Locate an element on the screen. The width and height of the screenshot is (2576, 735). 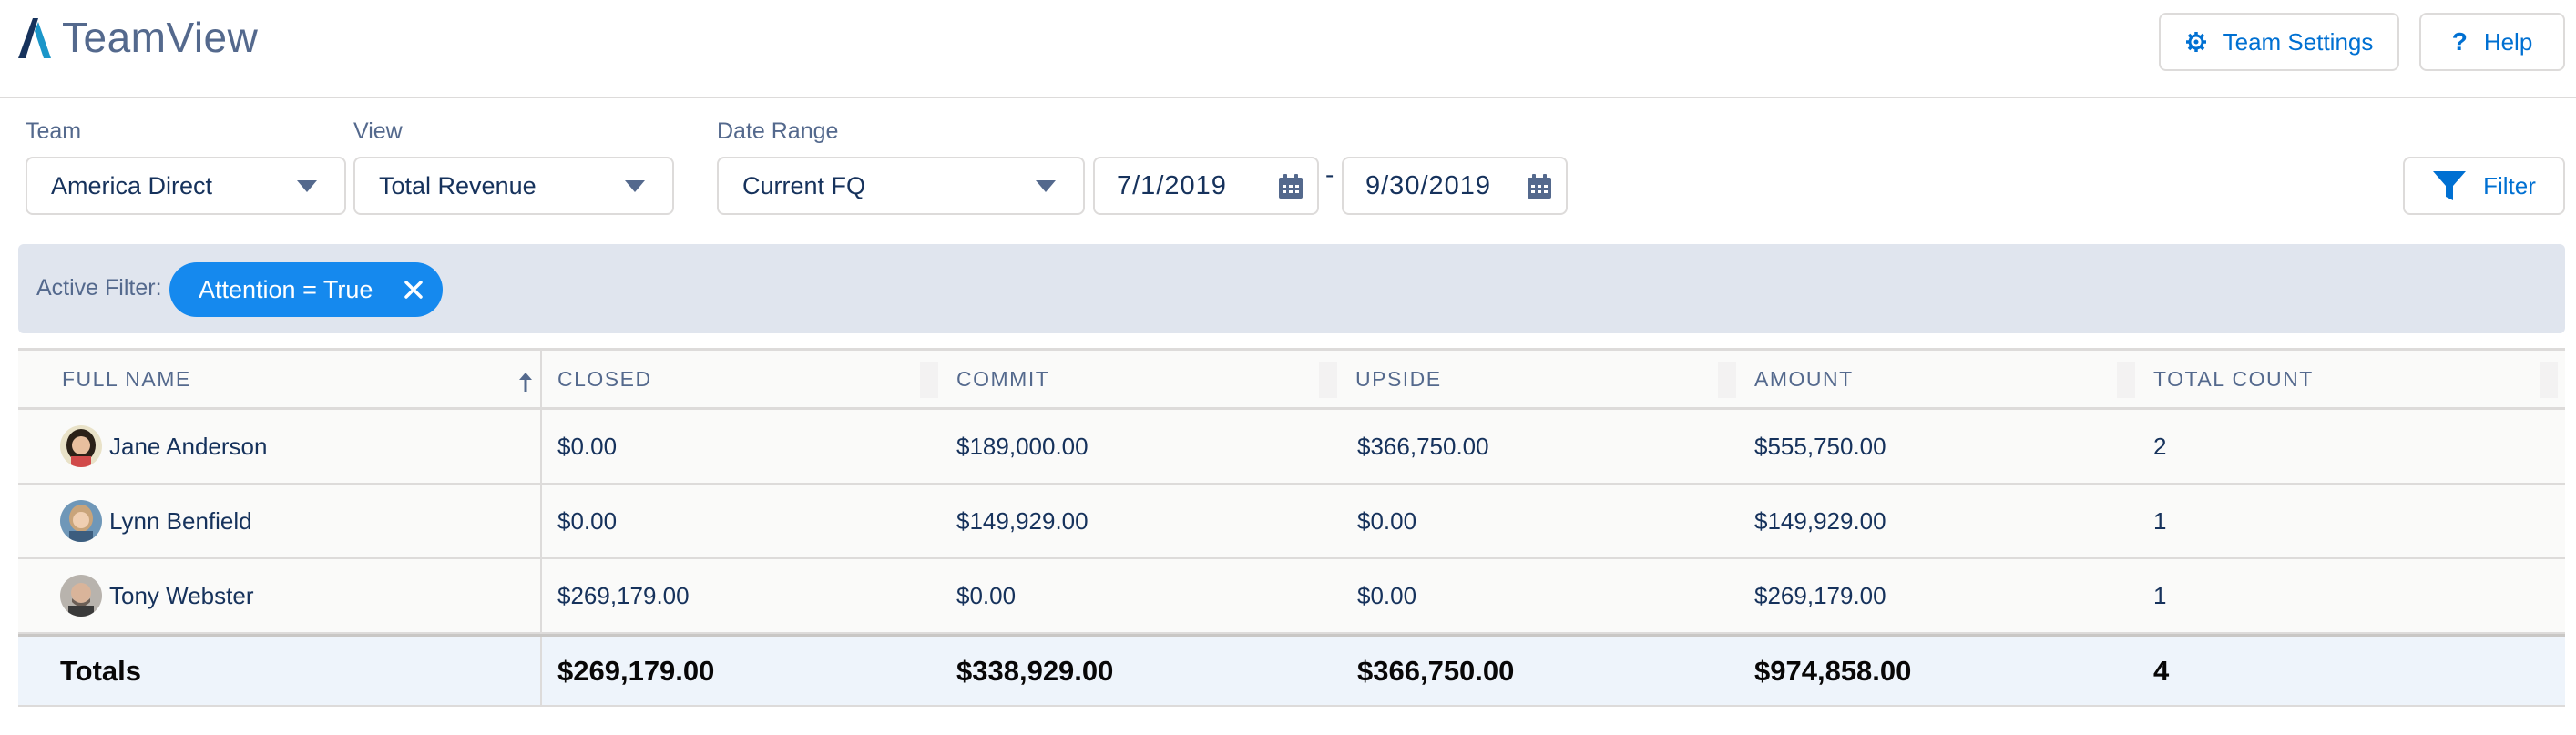
active-filter-bar: Active Filter: Attention = True is located at coordinates (1291, 289).